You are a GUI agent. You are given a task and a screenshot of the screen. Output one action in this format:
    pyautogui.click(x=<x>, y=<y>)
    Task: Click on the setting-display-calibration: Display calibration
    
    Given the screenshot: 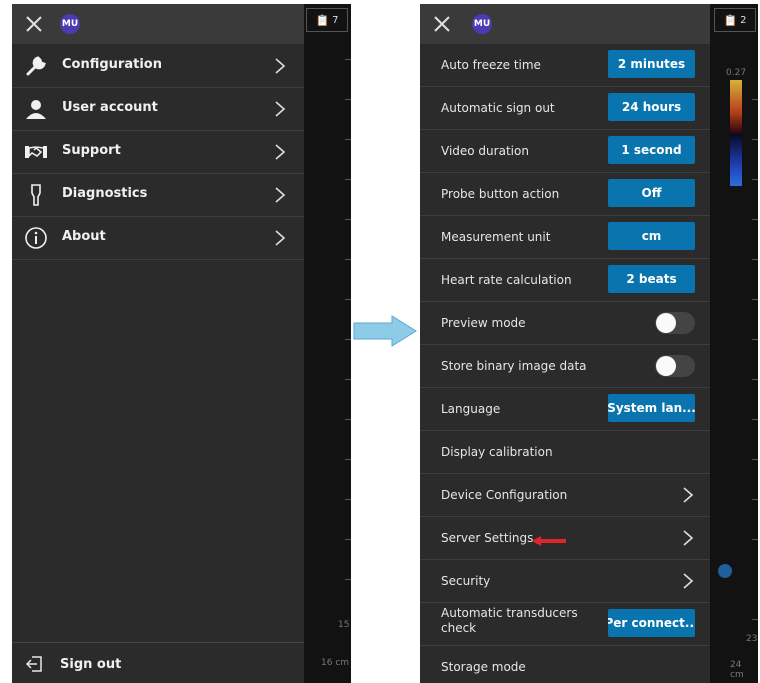 What is the action you would take?
    pyautogui.click(x=565, y=452)
    